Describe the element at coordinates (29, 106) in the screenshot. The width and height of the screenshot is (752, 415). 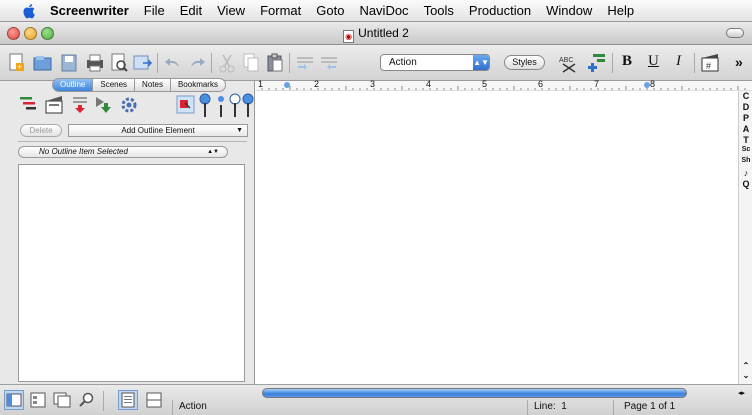
I see `outline-levels-icon` at that location.